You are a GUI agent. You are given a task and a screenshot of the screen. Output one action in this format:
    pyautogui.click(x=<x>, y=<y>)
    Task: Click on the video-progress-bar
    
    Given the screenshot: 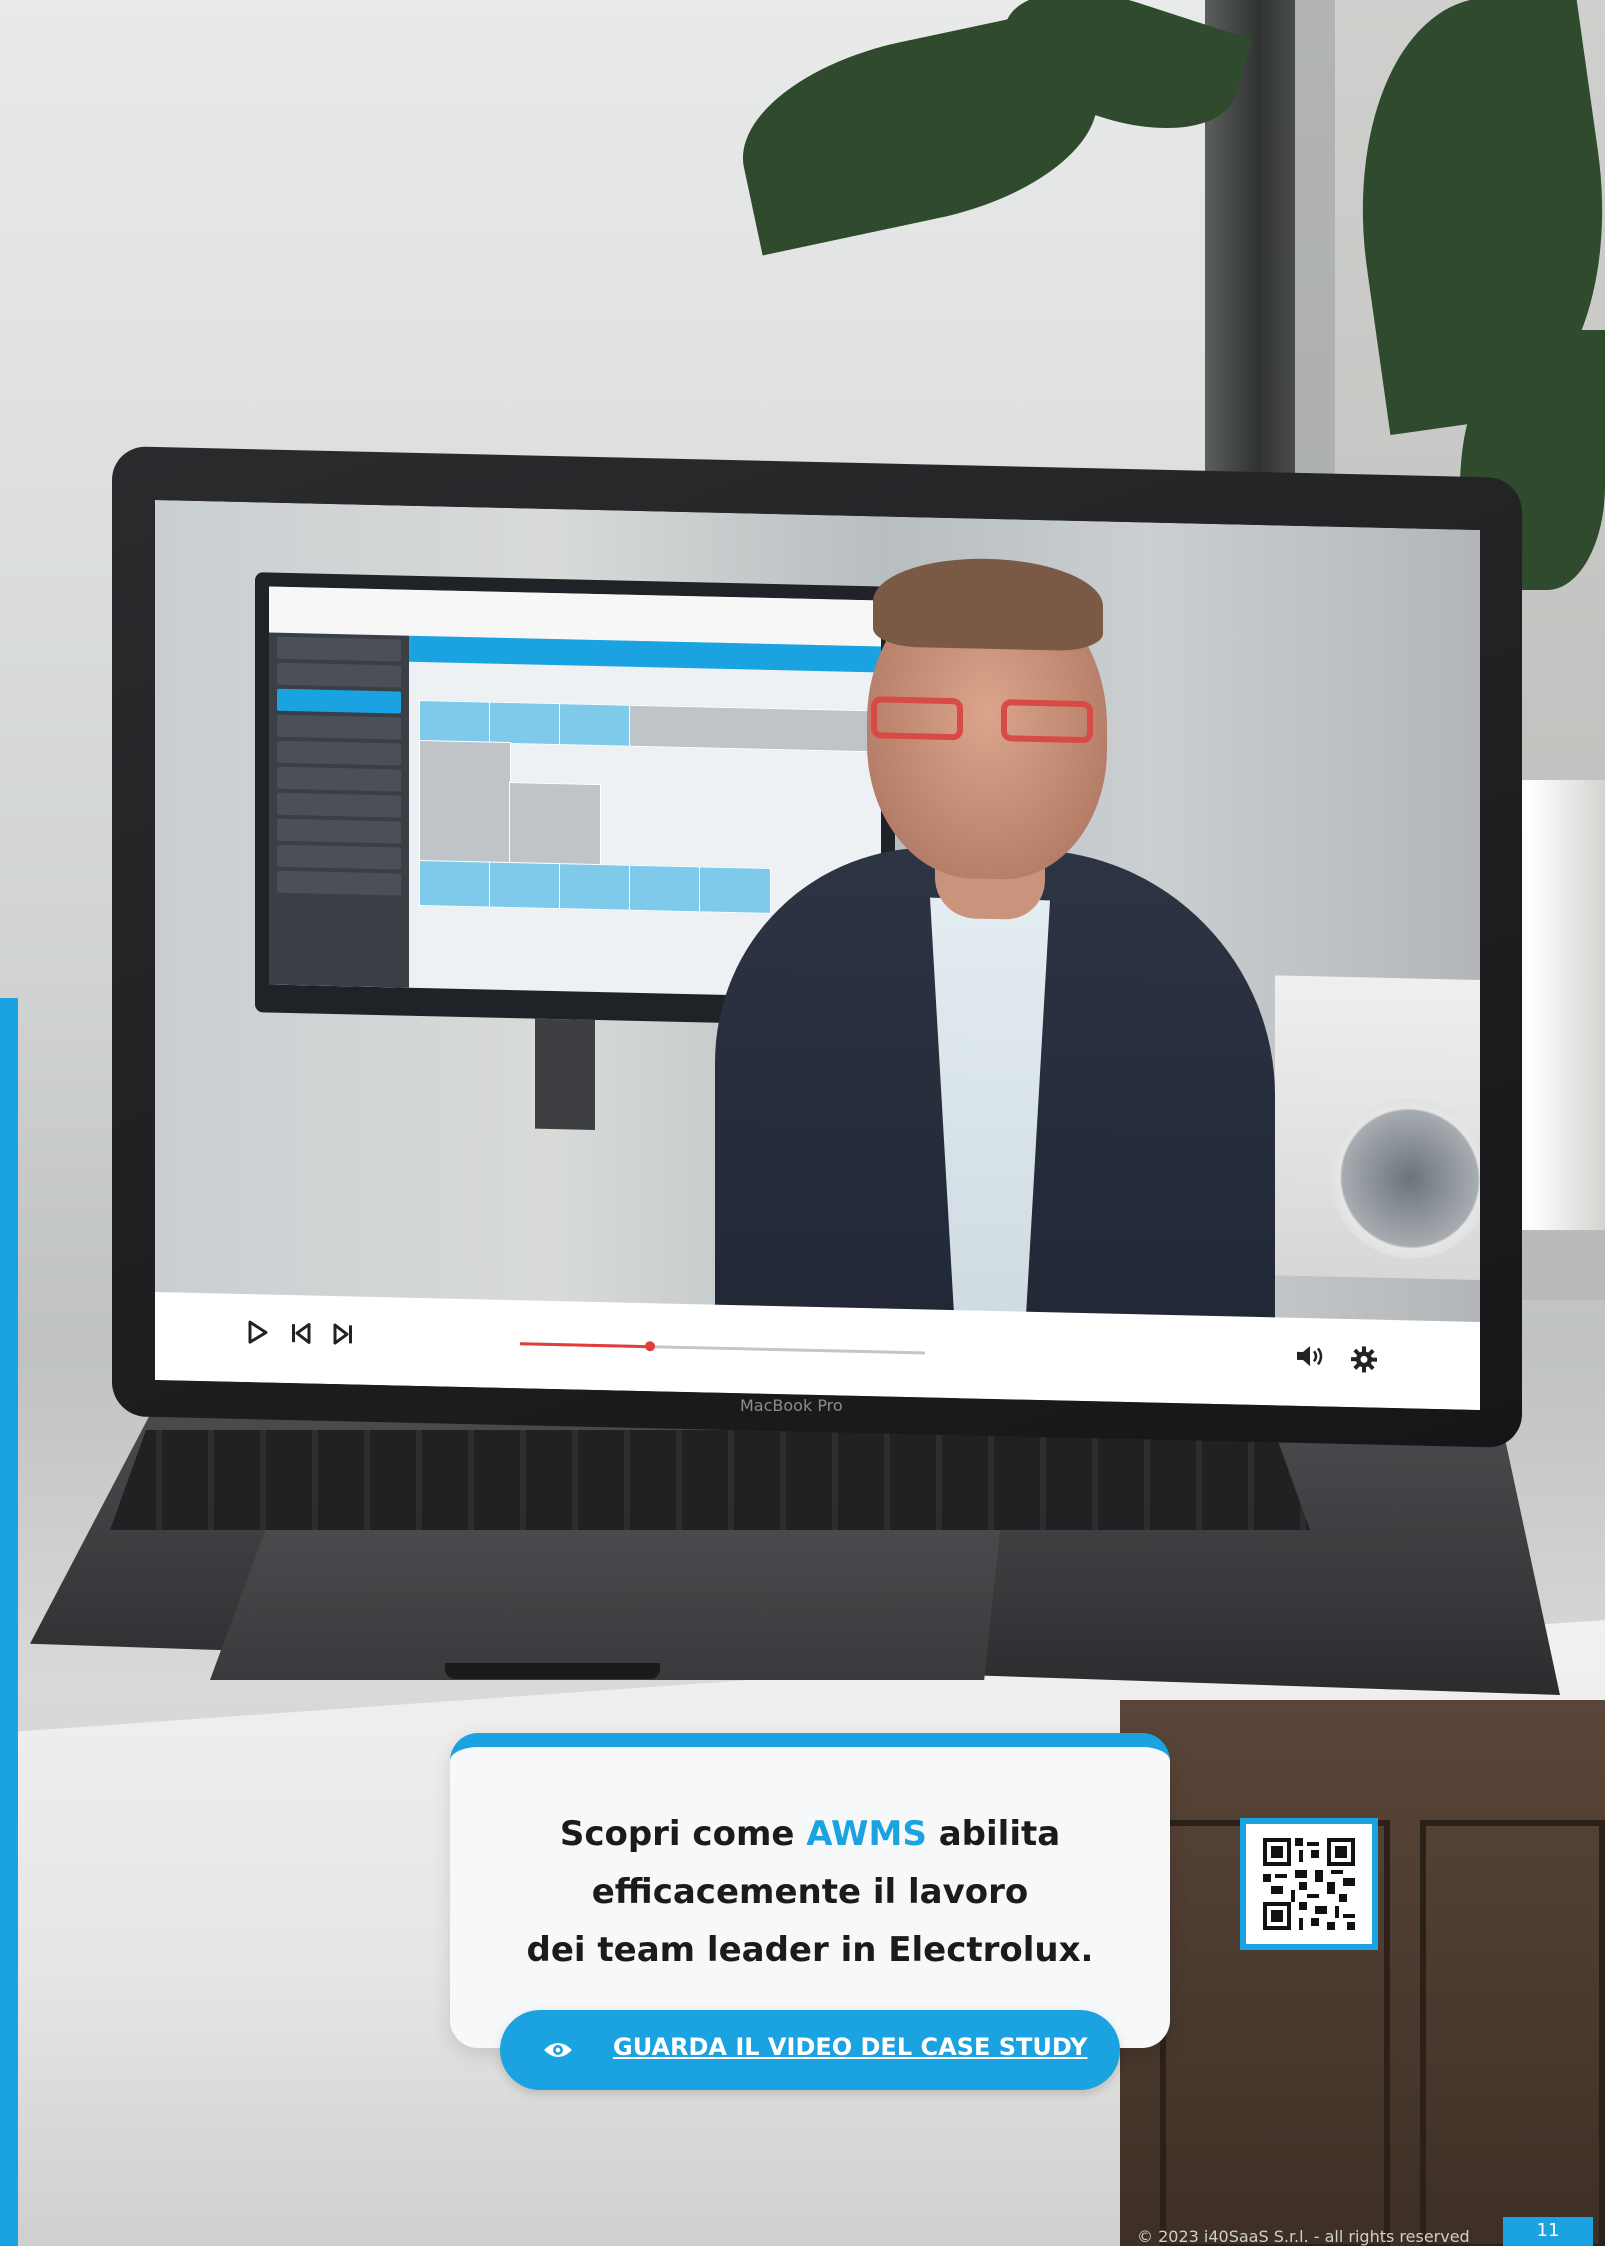 What is the action you would take?
    pyautogui.click(x=722, y=1348)
    